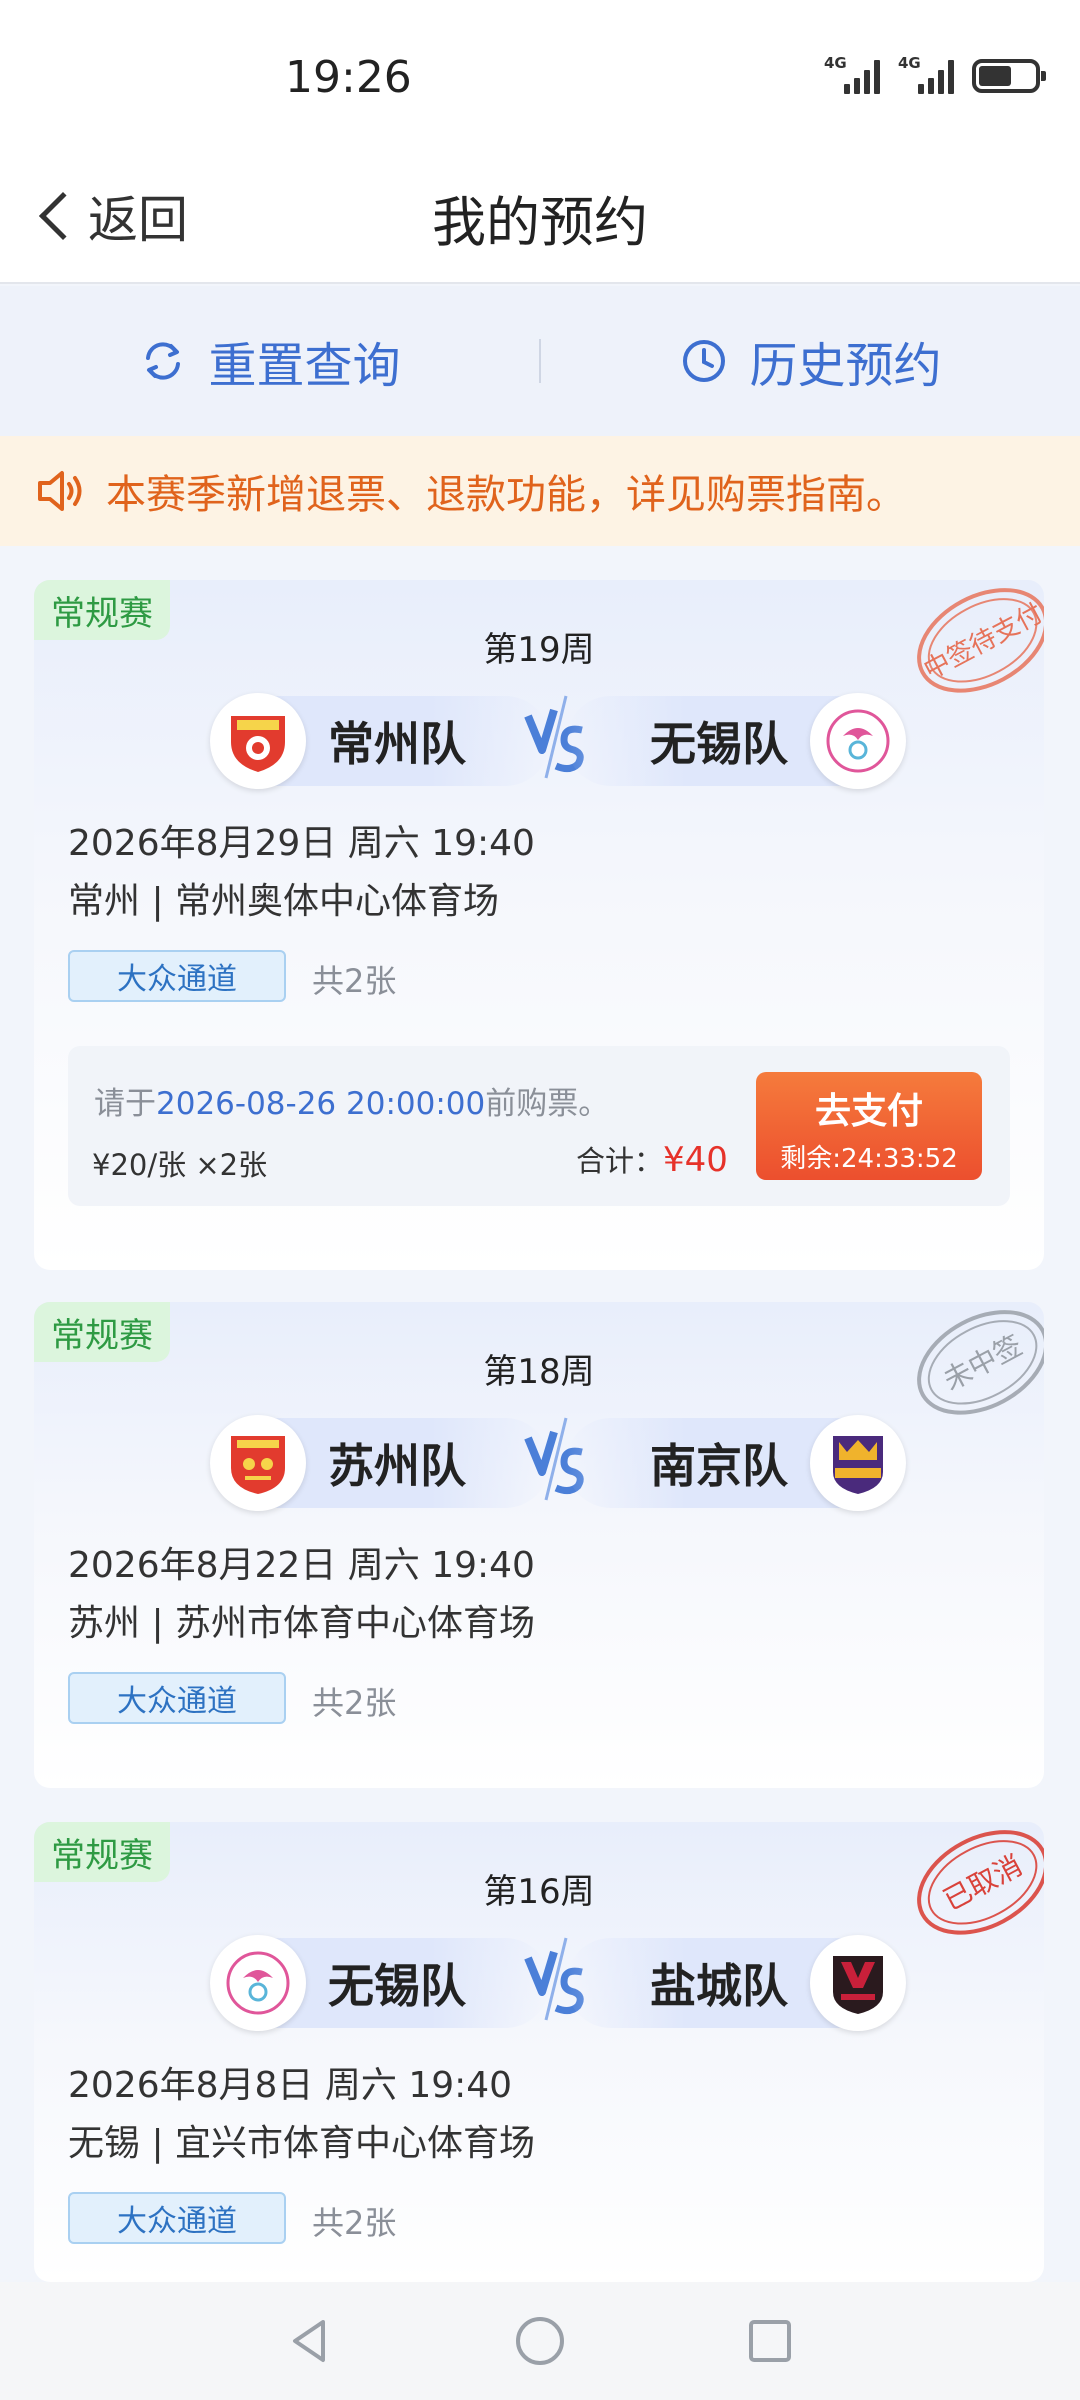 The image size is (1080, 2400). I want to click on signal-icon-2: 4G, so click(926, 74).